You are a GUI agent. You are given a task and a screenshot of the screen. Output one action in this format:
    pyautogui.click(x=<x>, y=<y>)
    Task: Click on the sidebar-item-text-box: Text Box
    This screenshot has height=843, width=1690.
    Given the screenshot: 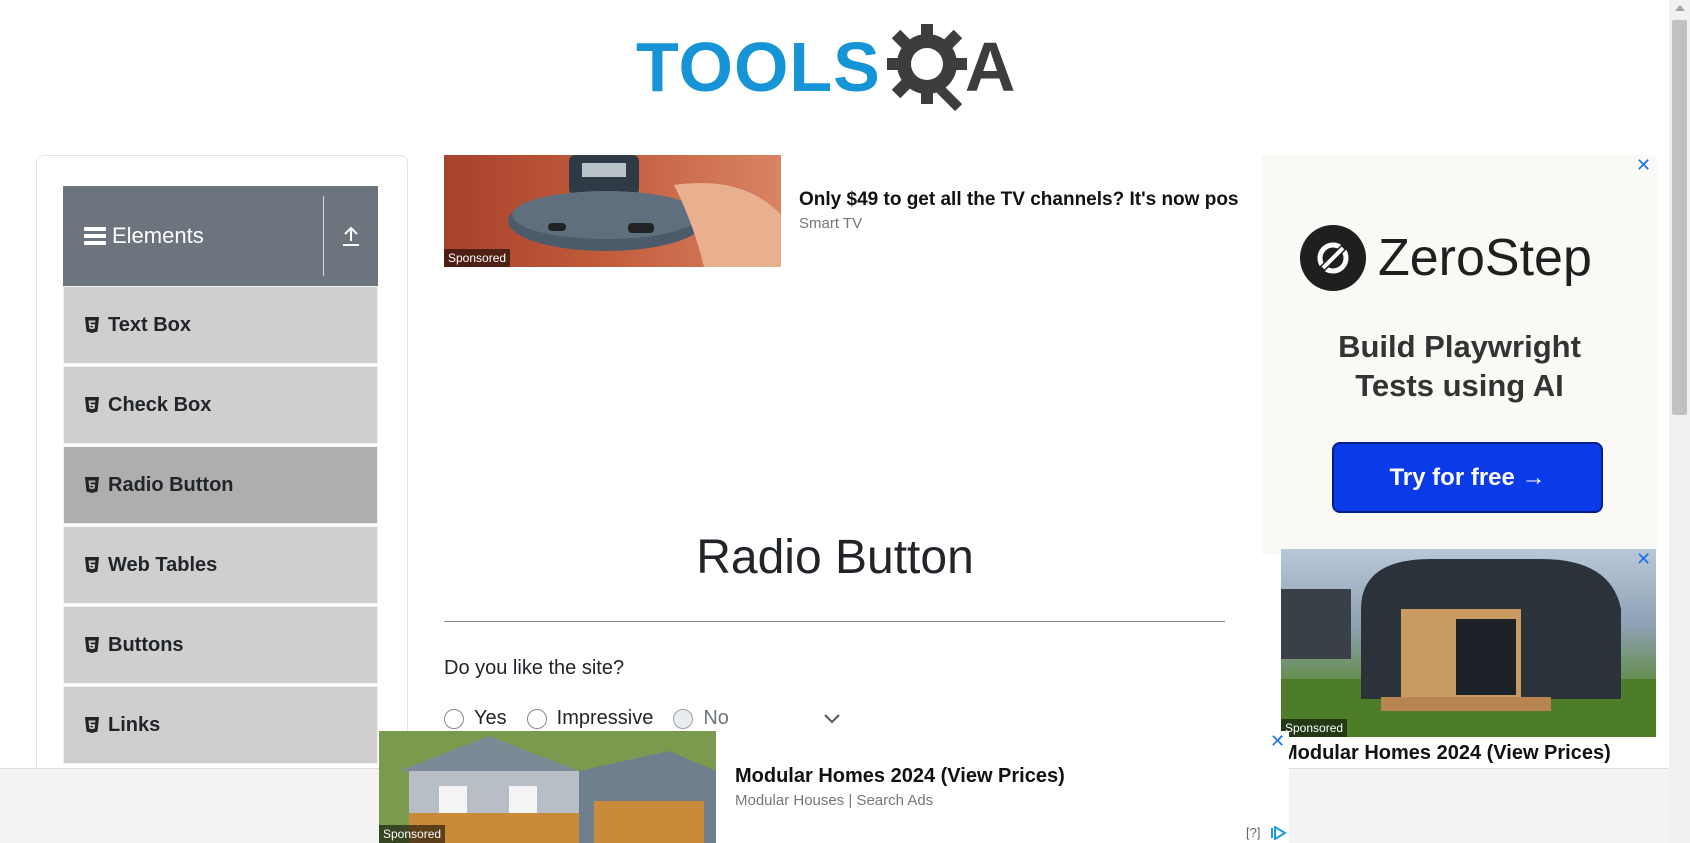 What is the action you would take?
    pyautogui.click(x=220, y=325)
    